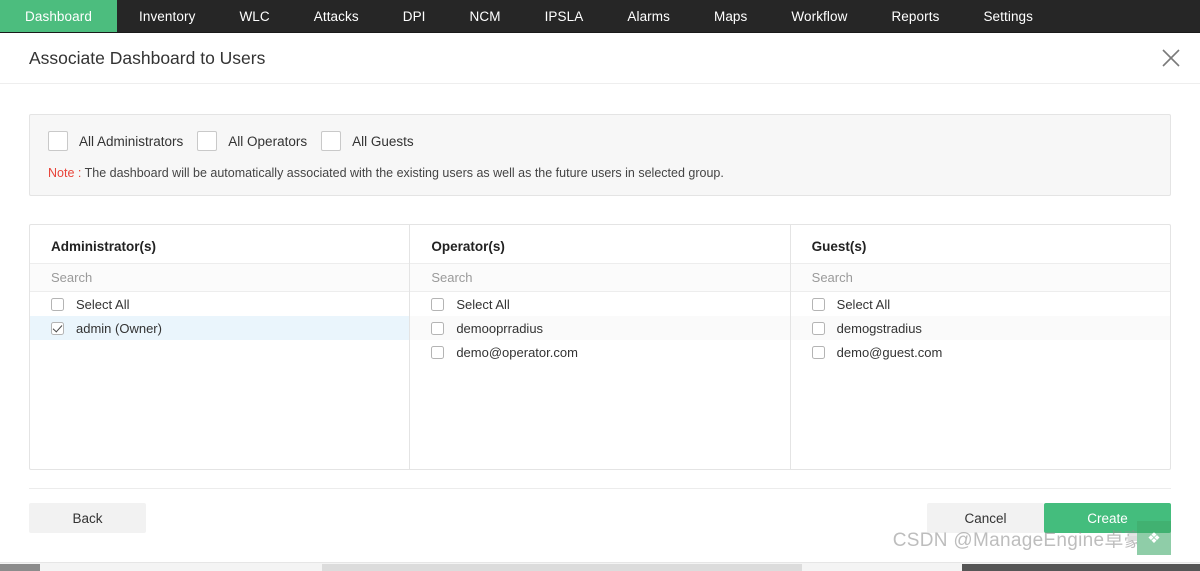  Describe the element at coordinates (730, 16) in the screenshot. I see `nav-item-maps: Maps` at that location.